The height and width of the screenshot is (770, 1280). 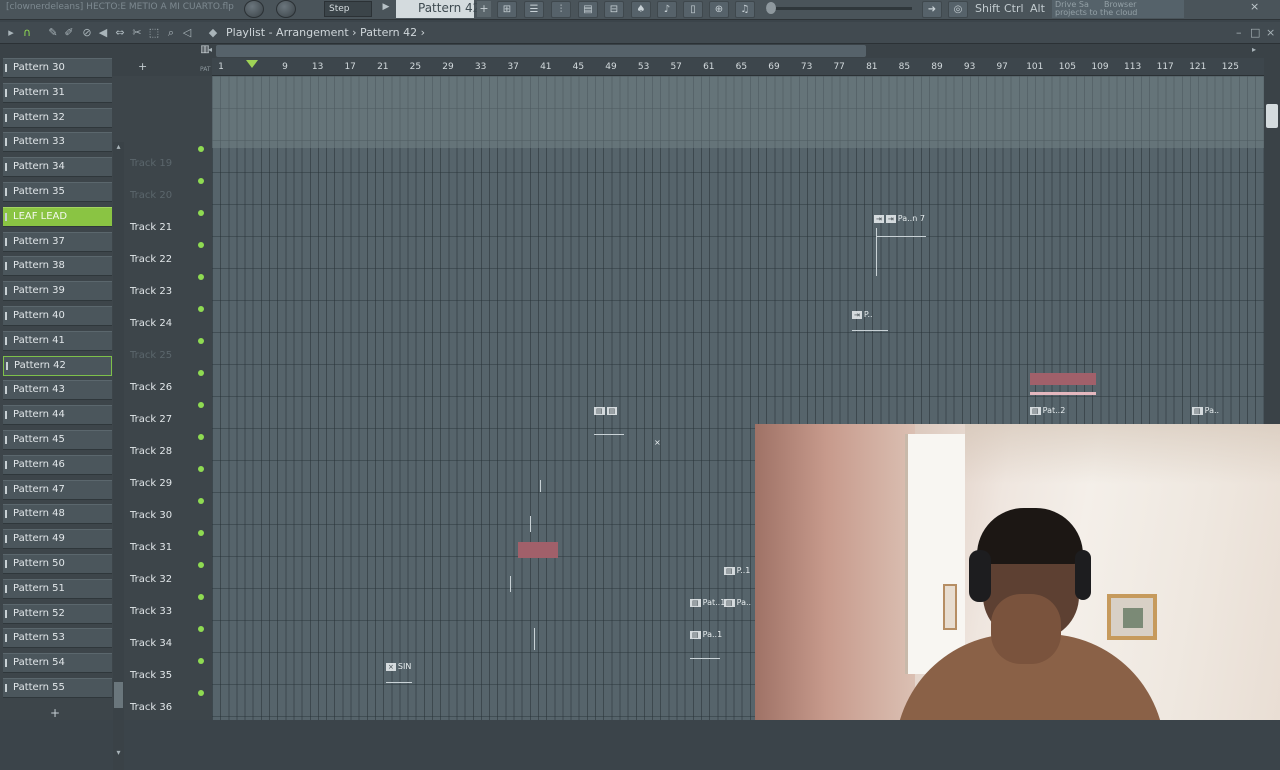 What do you see at coordinates (438, 9) in the screenshot?
I see `pattern-selector: Pattern 42` at bounding box center [438, 9].